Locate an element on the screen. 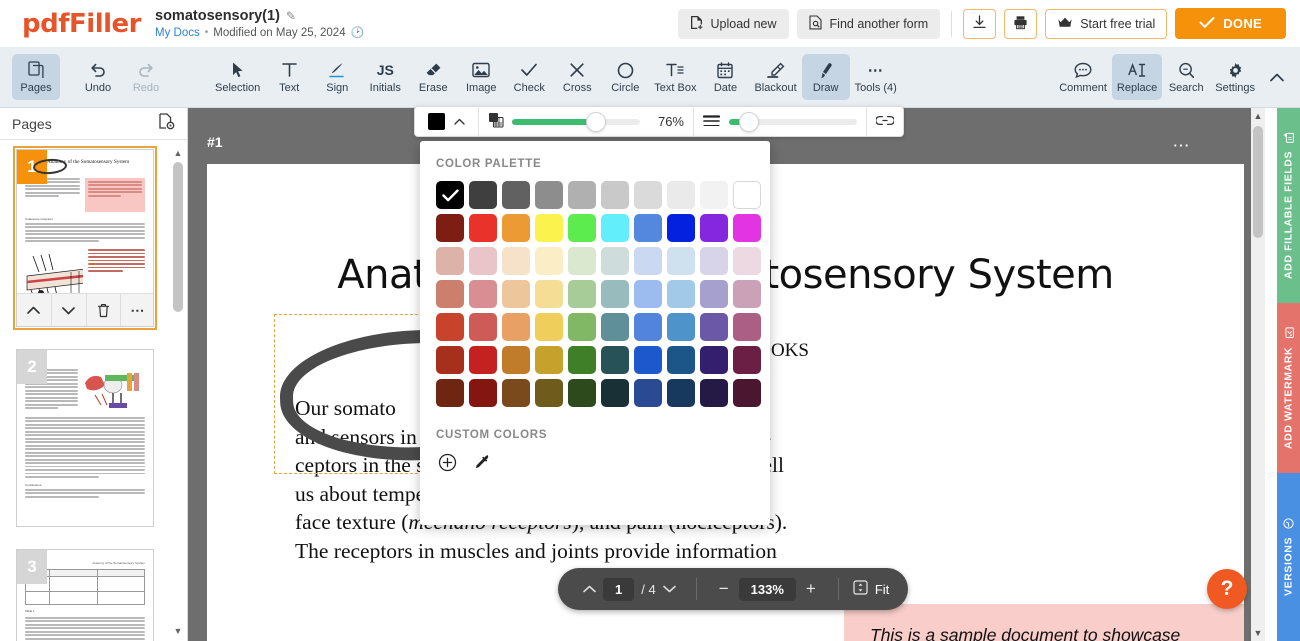  scrollbar-thumb is located at coordinates (1258, 182).